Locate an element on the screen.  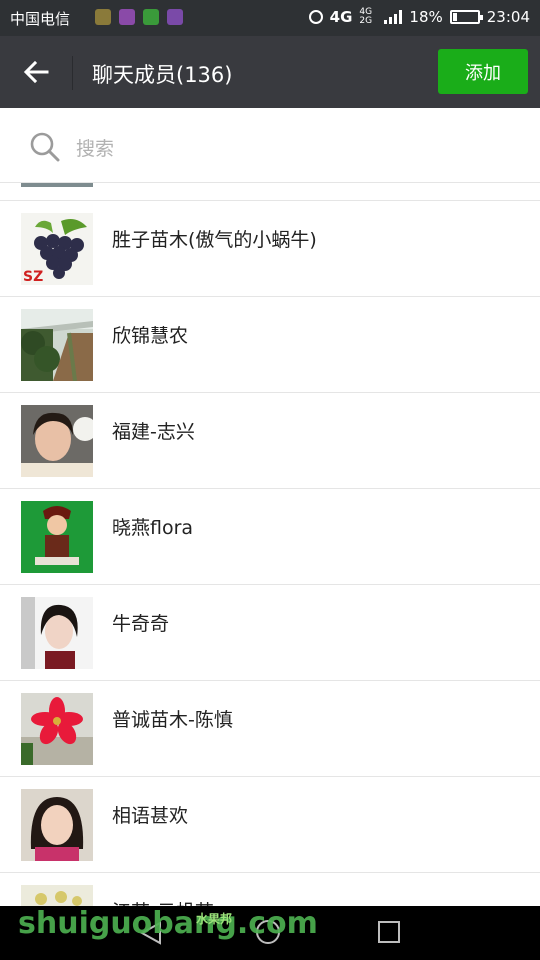
partial-avatar is located at coordinates (57, 895).